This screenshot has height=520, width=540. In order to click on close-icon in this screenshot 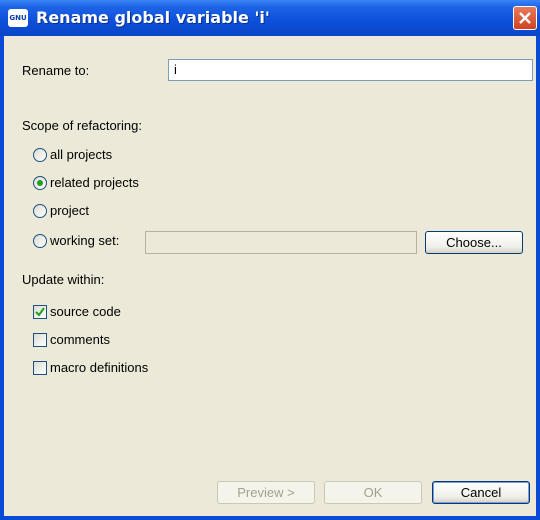, I will do `click(525, 18)`.